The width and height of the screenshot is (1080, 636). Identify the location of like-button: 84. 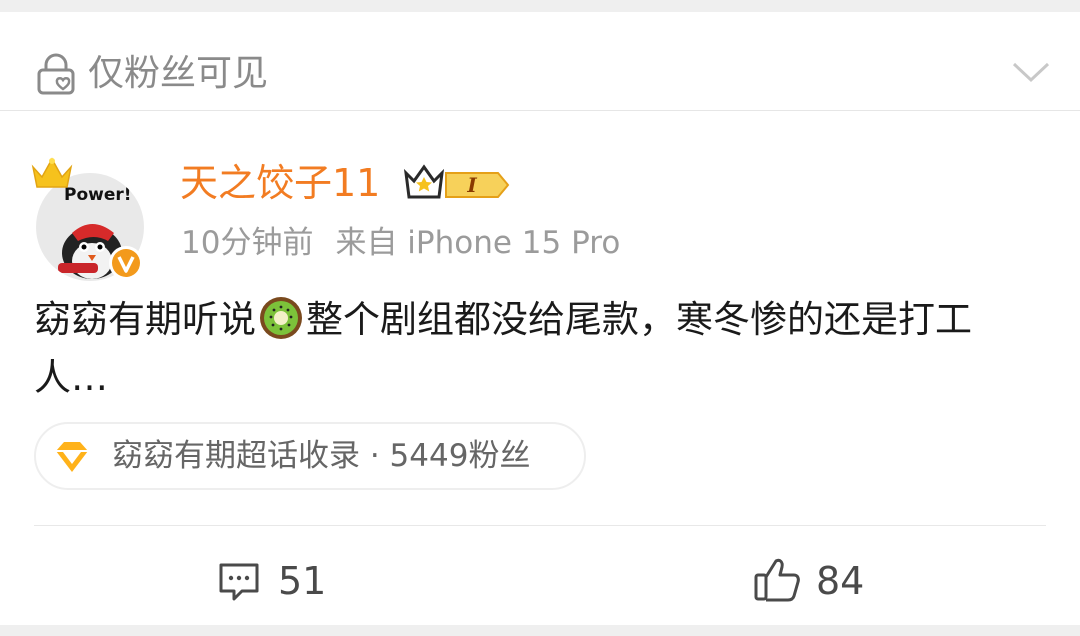
(827, 581).